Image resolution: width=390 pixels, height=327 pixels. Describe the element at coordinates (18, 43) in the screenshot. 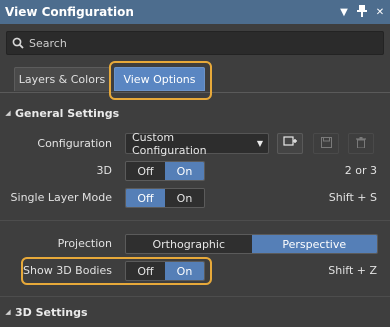

I see `search-icon` at that location.